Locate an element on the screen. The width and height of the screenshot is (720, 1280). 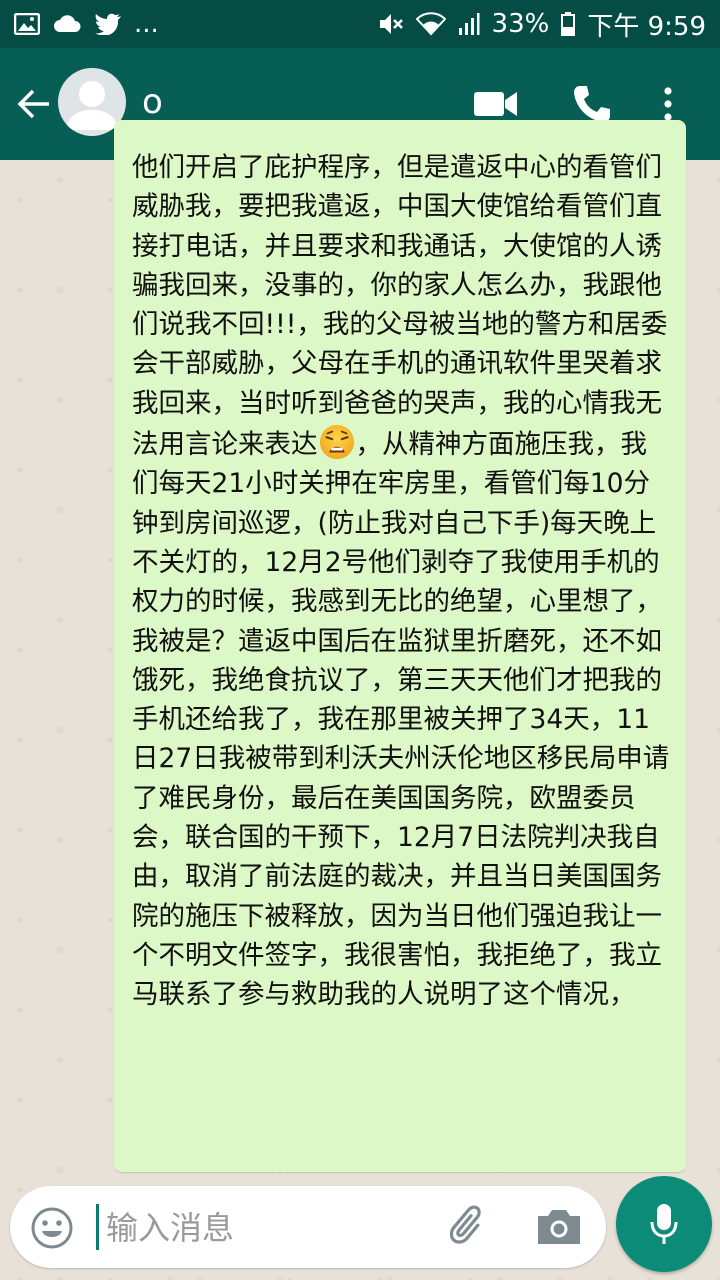
gallery-icon is located at coordinates (27, 24).